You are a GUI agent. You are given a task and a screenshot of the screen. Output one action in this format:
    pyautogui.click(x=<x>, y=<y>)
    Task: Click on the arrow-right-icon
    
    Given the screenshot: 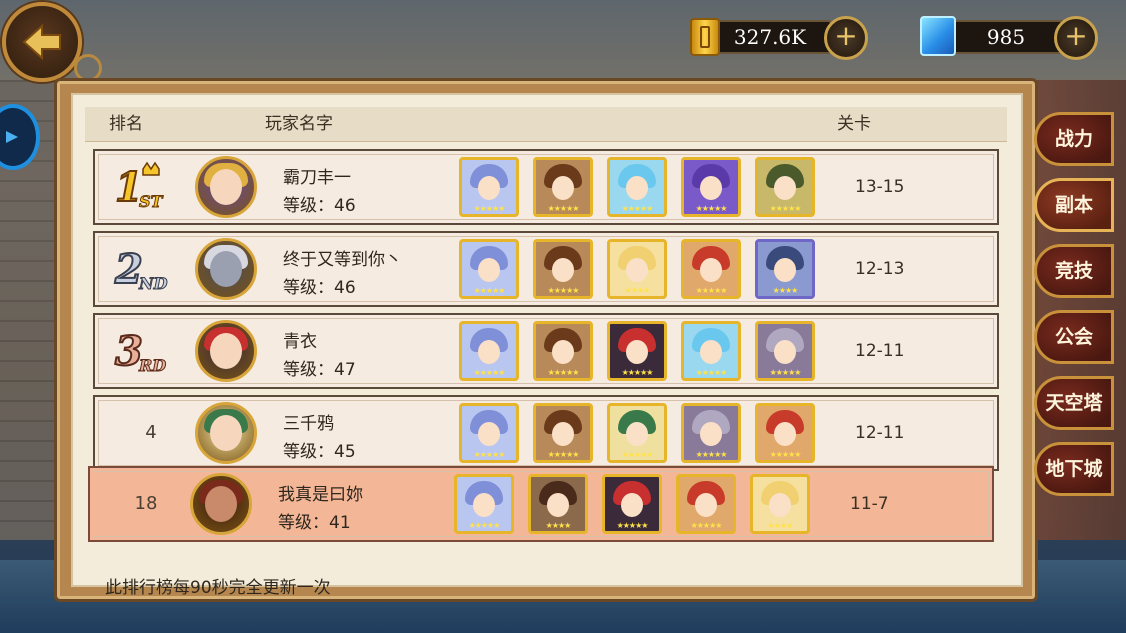 What is the action you would take?
    pyautogui.click(x=12, y=137)
    